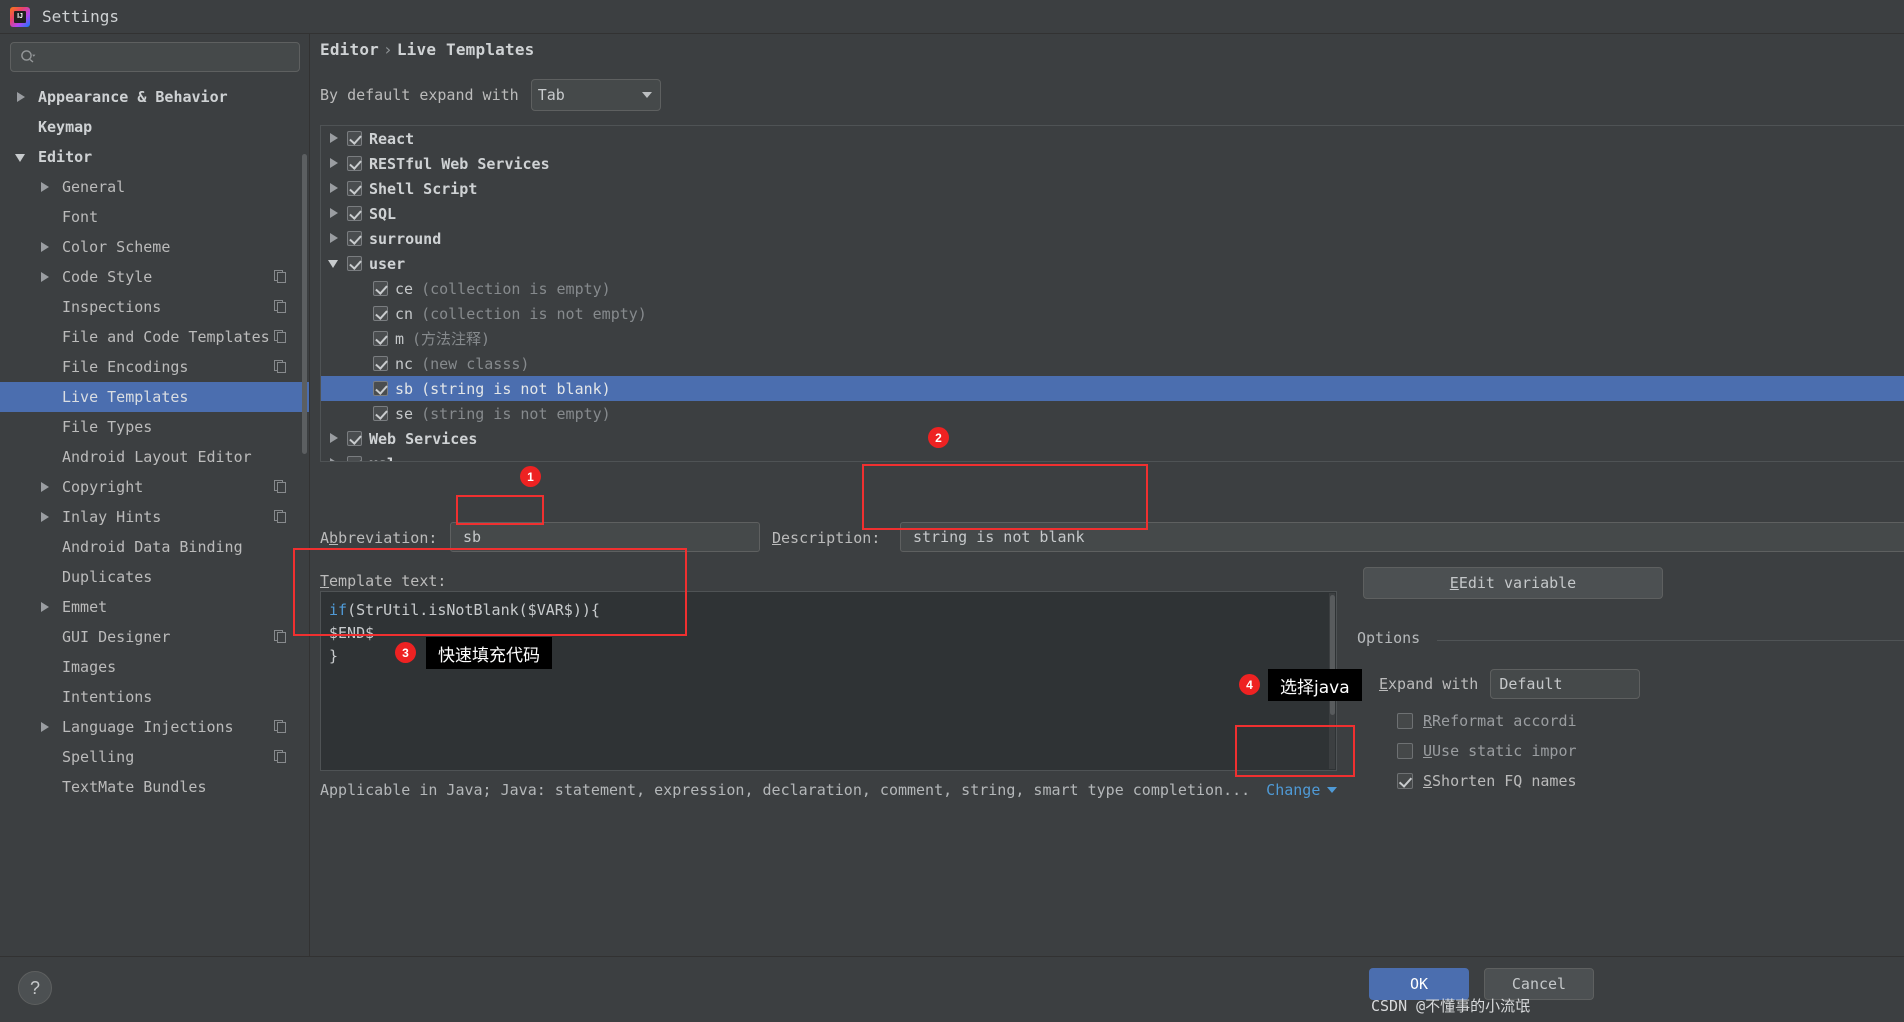  Describe the element at coordinates (1513, 583) in the screenshot. I see `edit-variables-button: EEdit variable` at that location.